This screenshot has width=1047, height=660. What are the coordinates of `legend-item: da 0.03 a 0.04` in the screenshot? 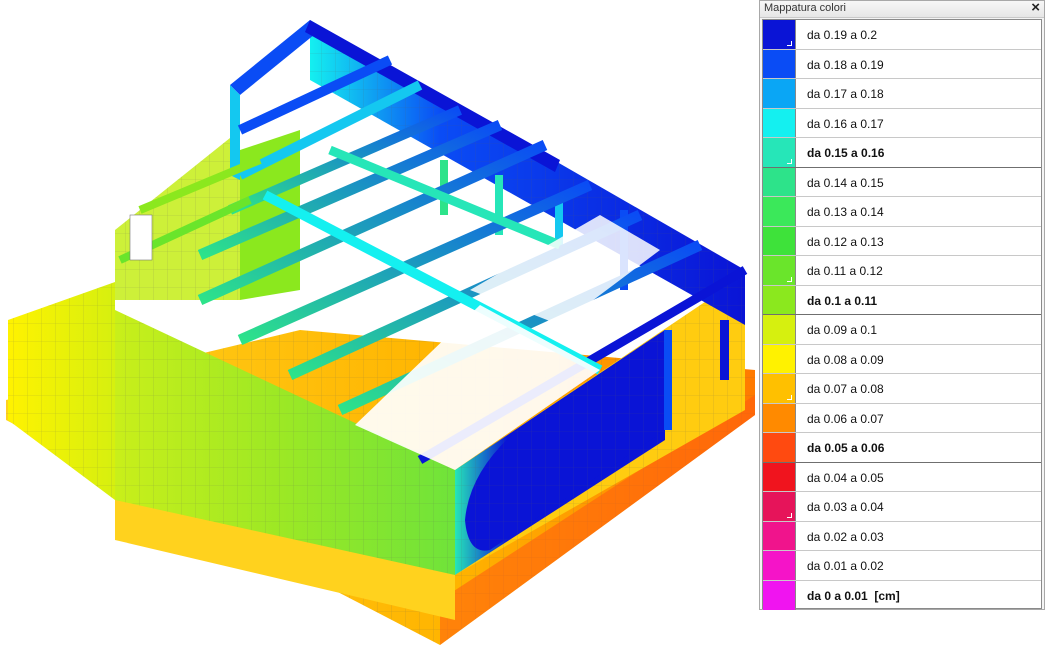 It's located at (902, 507).